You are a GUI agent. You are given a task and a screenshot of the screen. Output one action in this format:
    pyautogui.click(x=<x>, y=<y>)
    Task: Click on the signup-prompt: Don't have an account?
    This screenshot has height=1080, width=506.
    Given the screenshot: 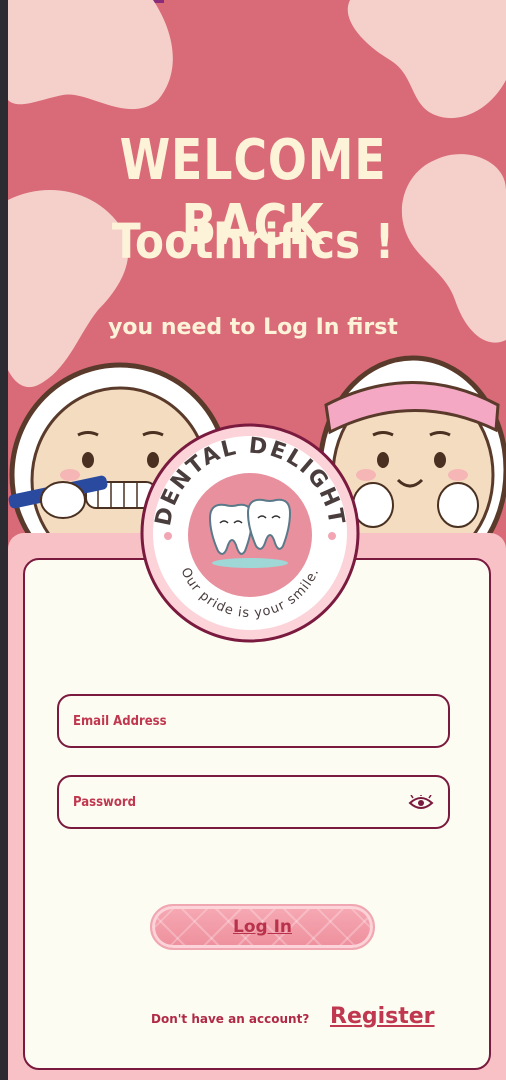 What is the action you would take?
    pyautogui.click(x=230, y=1019)
    